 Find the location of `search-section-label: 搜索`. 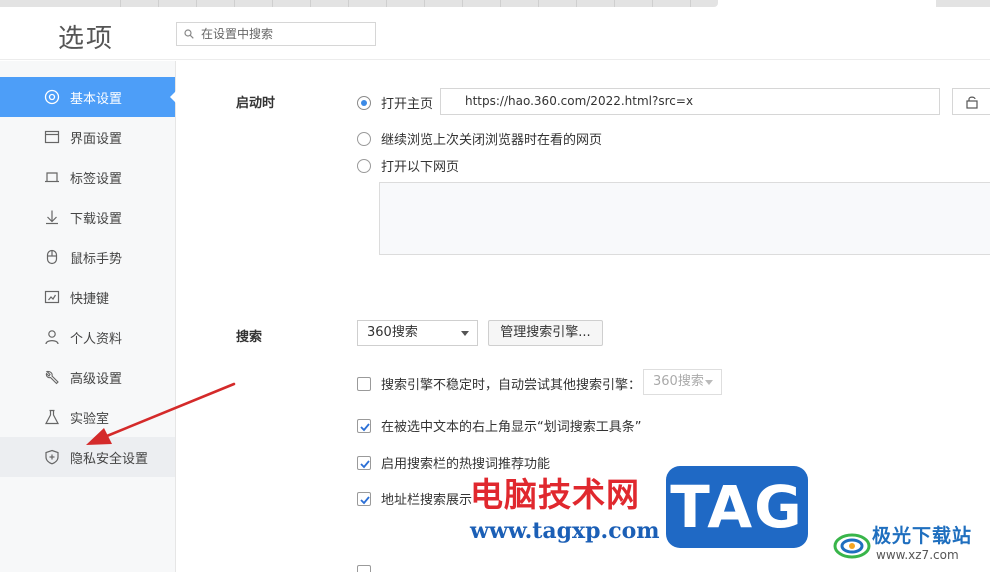

search-section-label: 搜索 is located at coordinates (249, 337).